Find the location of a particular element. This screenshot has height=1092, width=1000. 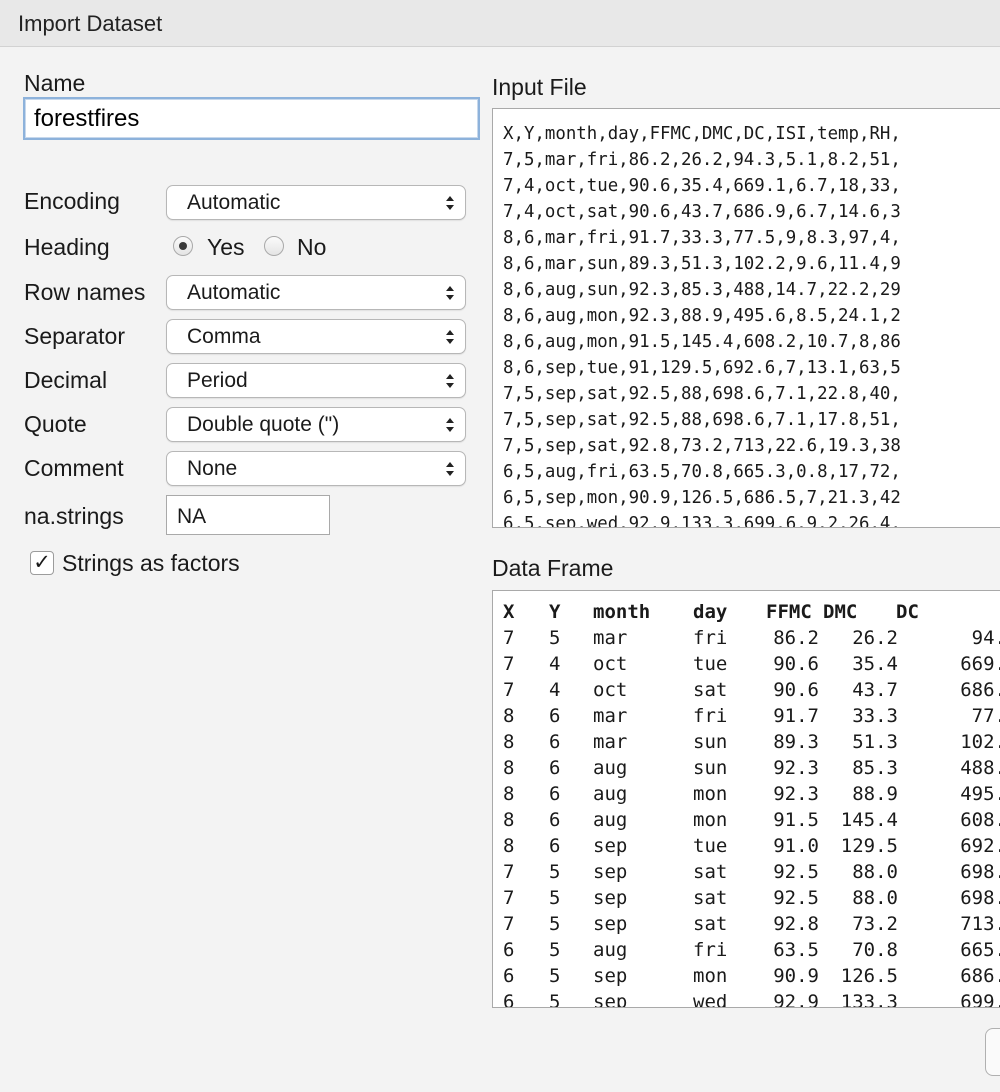

table-cell: 90.6 is located at coordinates (796, 664).